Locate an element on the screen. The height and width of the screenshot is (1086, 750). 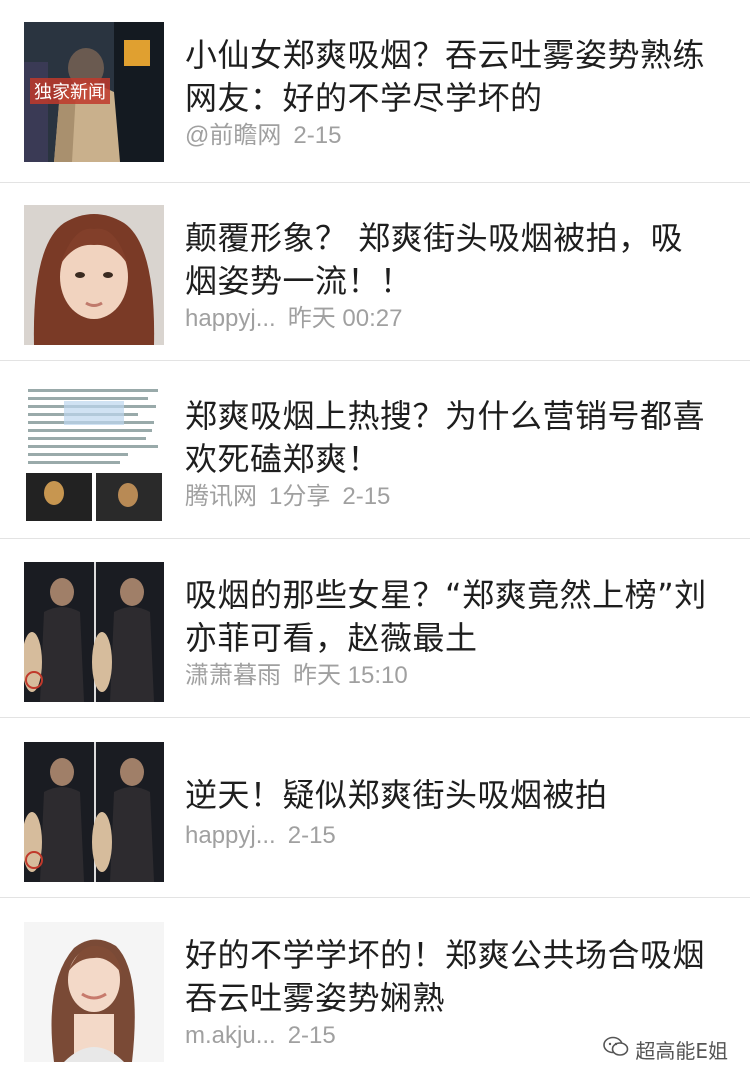
item-share: 1分享 is located at coordinates (300, 496).